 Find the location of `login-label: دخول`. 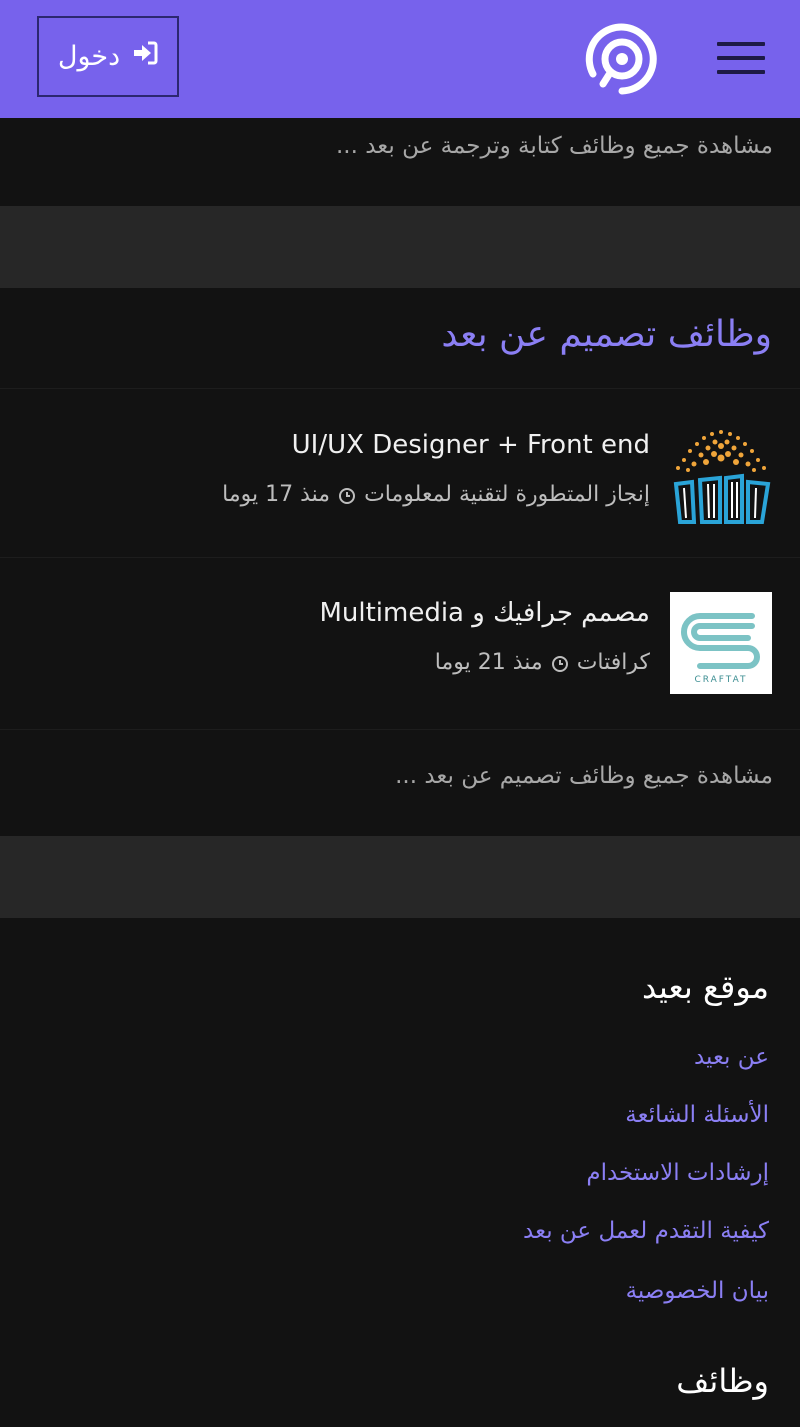

login-label: دخول is located at coordinates (89, 56).